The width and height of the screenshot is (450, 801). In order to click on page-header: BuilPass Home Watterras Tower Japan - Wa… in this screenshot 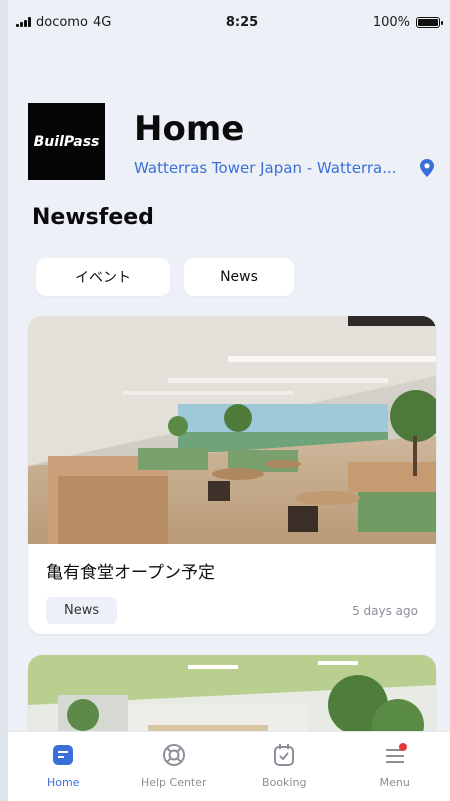, I will do `click(231, 143)`.